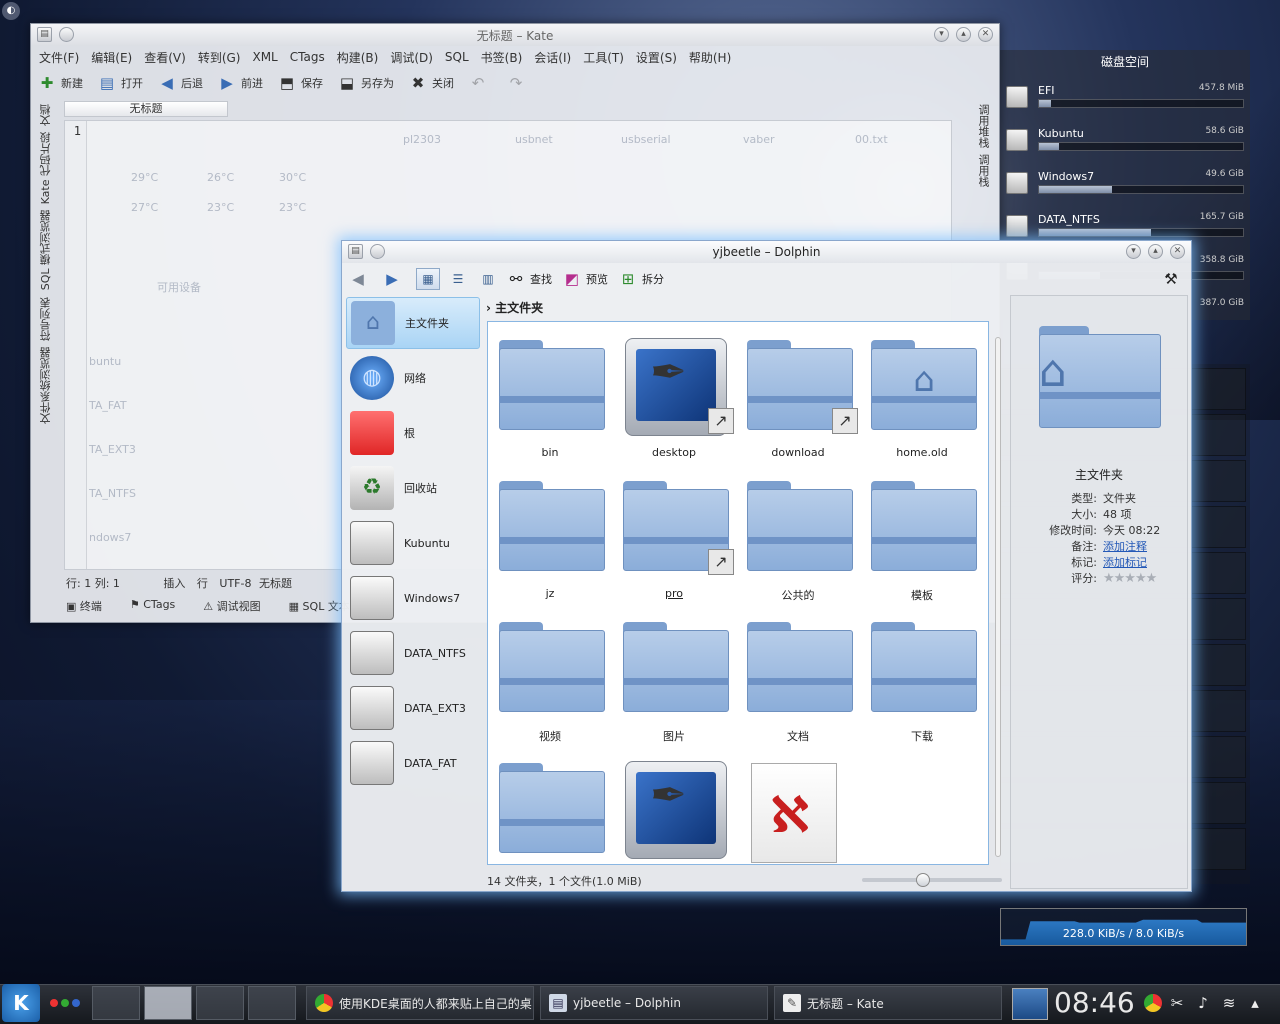  What do you see at coordinates (457, 57) in the screenshot?
I see `menu-sql: SQL` at bounding box center [457, 57].